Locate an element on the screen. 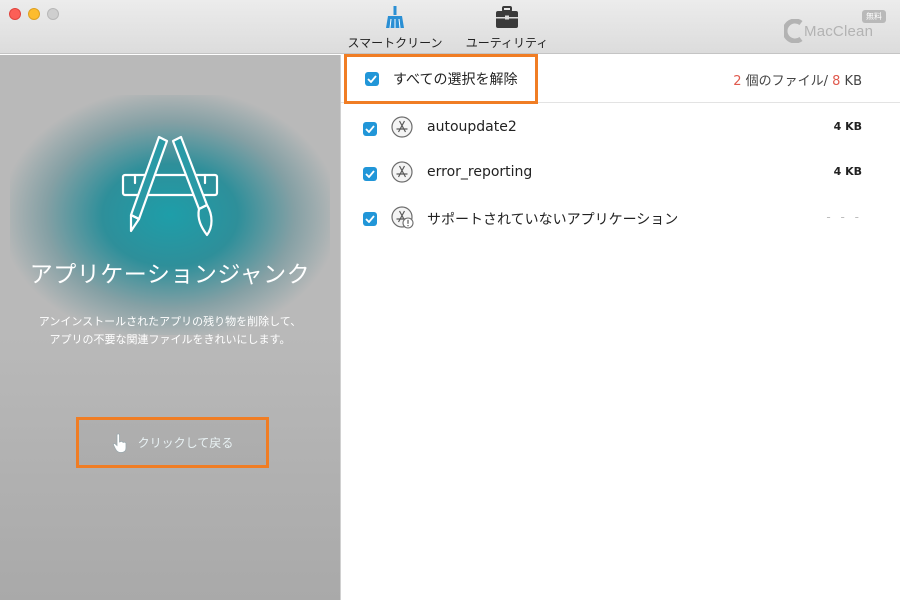 This screenshot has height=600, width=900. category-title: アプリケーションジャンク is located at coordinates (170, 275).